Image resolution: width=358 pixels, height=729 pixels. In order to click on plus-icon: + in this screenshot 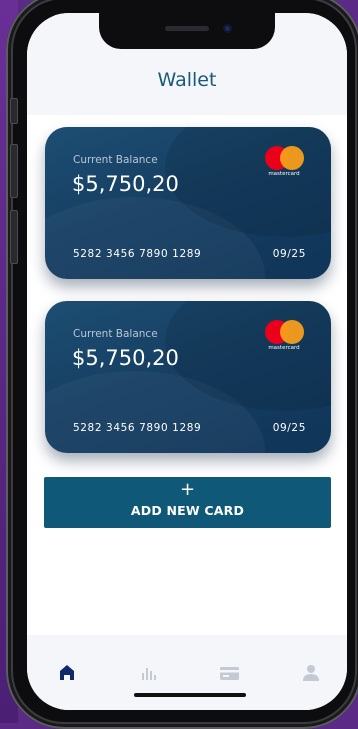, I will do `click(187, 489)`.